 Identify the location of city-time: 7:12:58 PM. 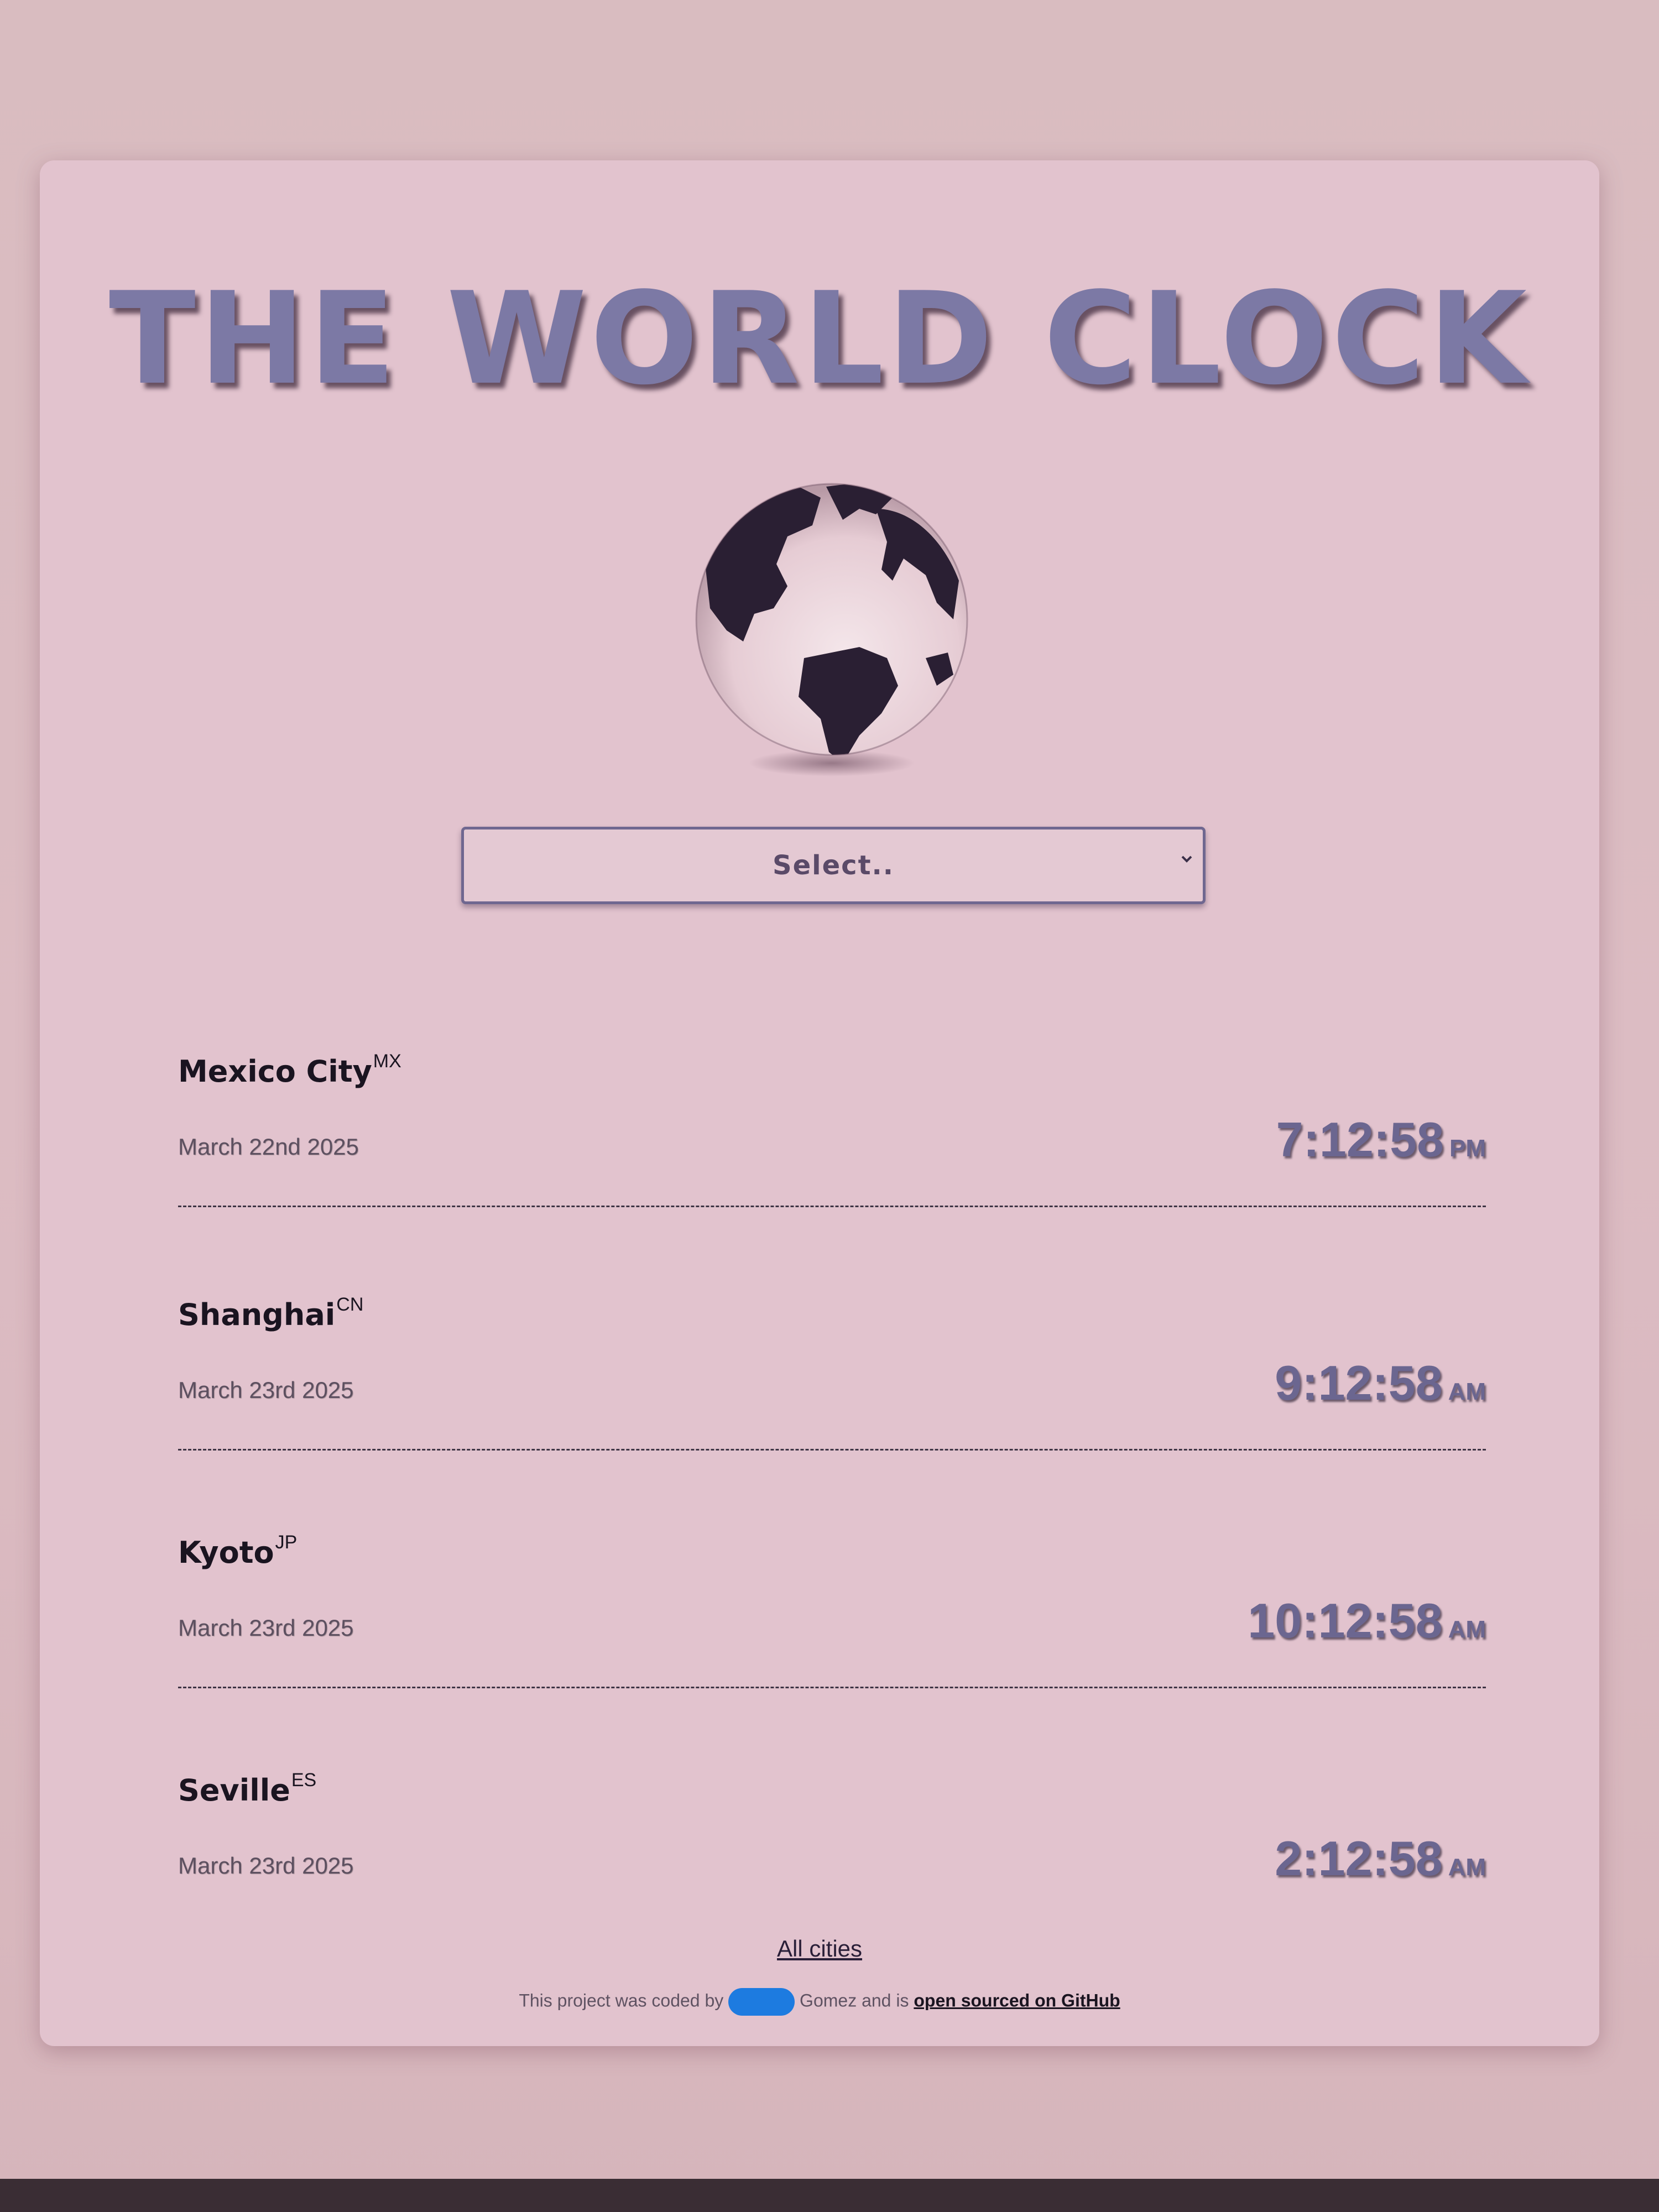
(1381, 1139).